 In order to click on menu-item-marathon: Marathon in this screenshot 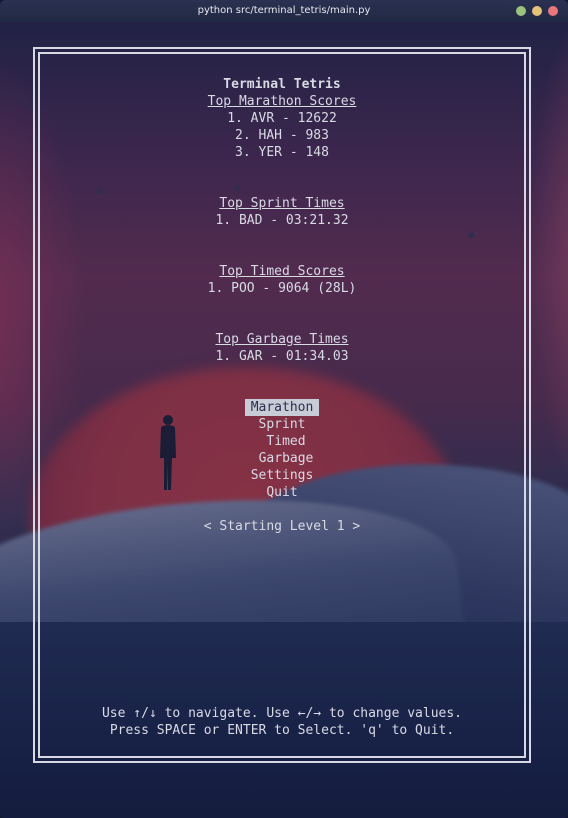, I will do `click(282, 407)`.